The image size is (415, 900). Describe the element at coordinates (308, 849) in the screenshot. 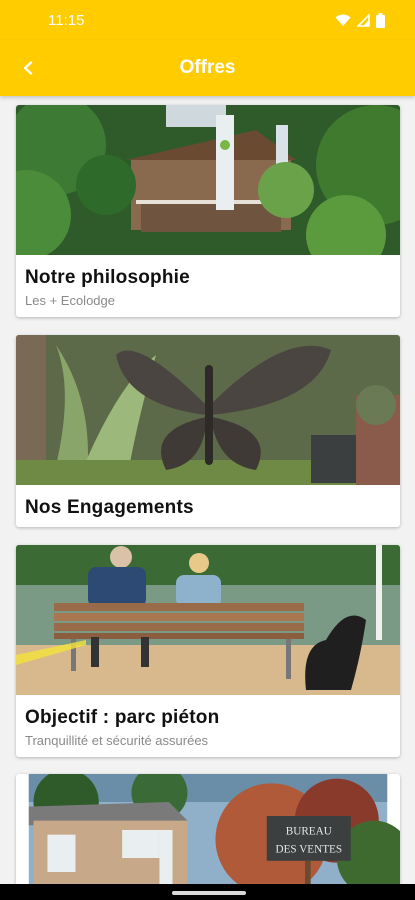

I see `sign-line-2: DES VENTES` at that location.